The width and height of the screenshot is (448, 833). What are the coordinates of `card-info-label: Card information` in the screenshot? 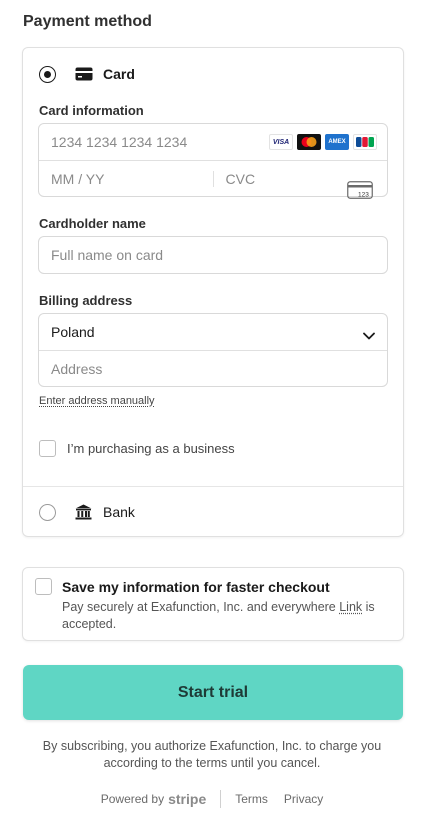 It's located at (91, 110).